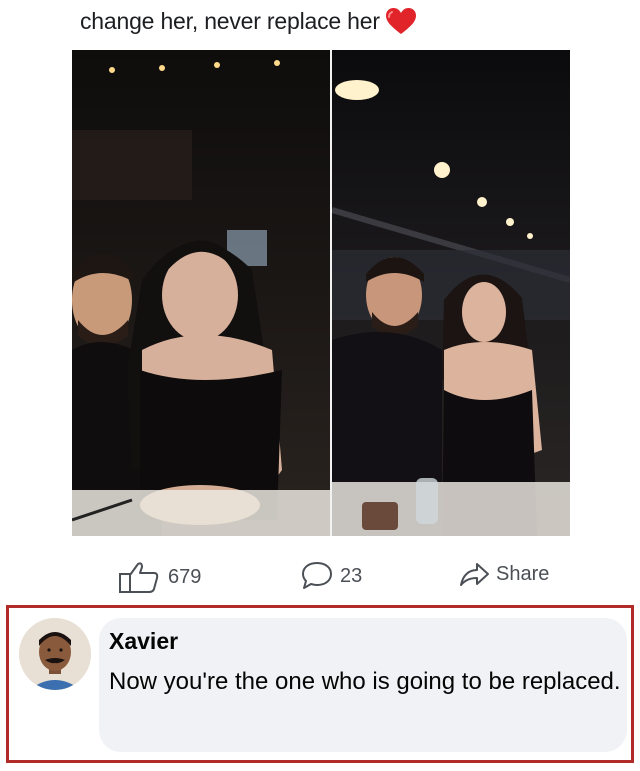  What do you see at coordinates (400, 21) in the screenshot?
I see `heart-icon` at bounding box center [400, 21].